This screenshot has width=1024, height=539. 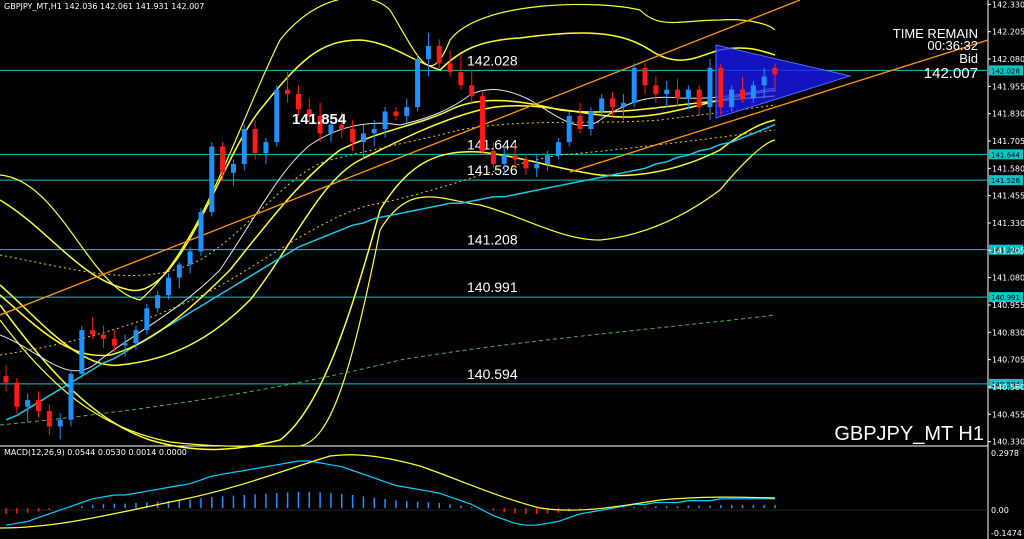 What do you see at coordinates (1008, 442) in the screenshot?
I see `price-tick-label: 140.330` at bounding box center [1008, 442].